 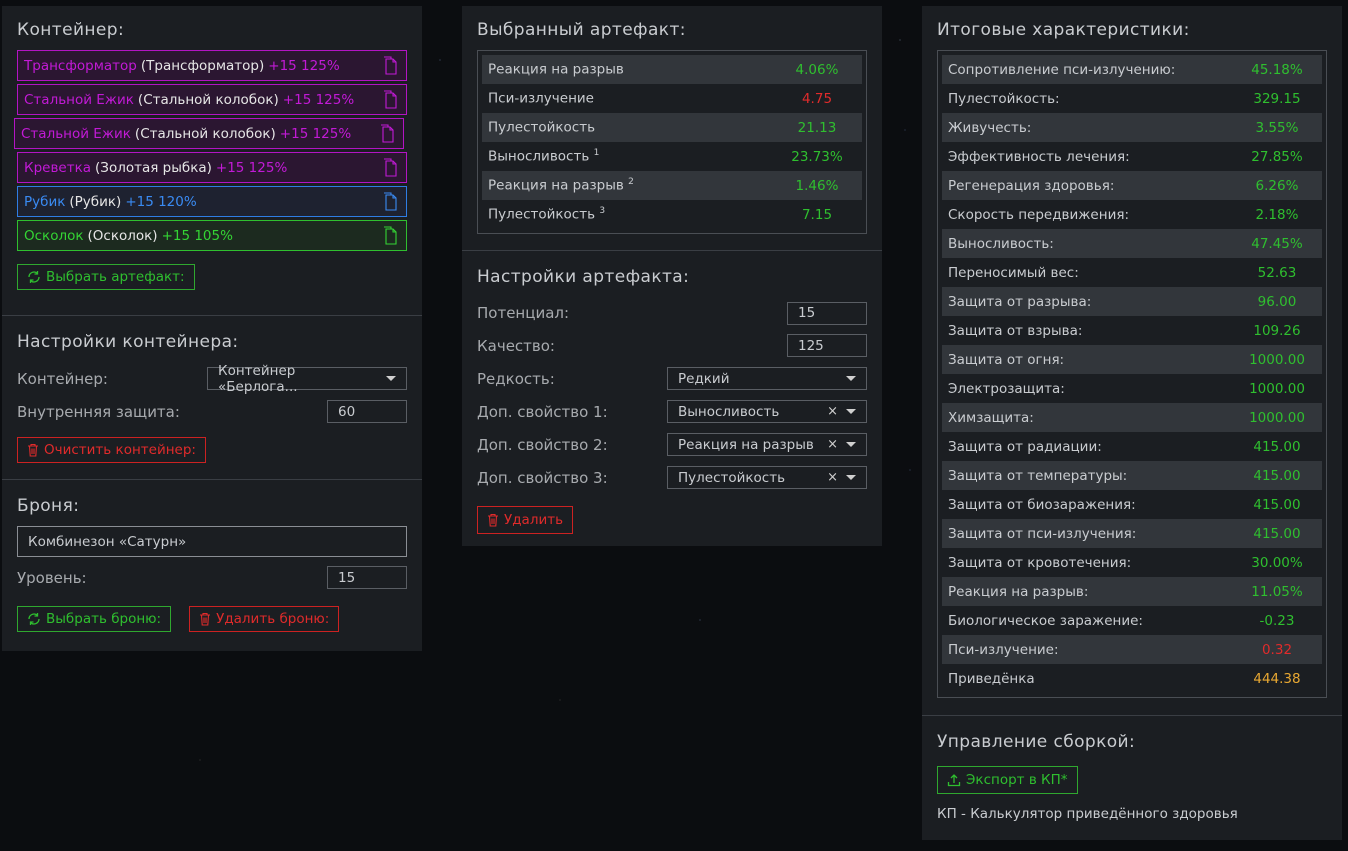 What do you see at coordinates (542, 477) in the screenshot?
I see `prop3-label: Доп. свойство 3:` at bounding box center [542, 477].